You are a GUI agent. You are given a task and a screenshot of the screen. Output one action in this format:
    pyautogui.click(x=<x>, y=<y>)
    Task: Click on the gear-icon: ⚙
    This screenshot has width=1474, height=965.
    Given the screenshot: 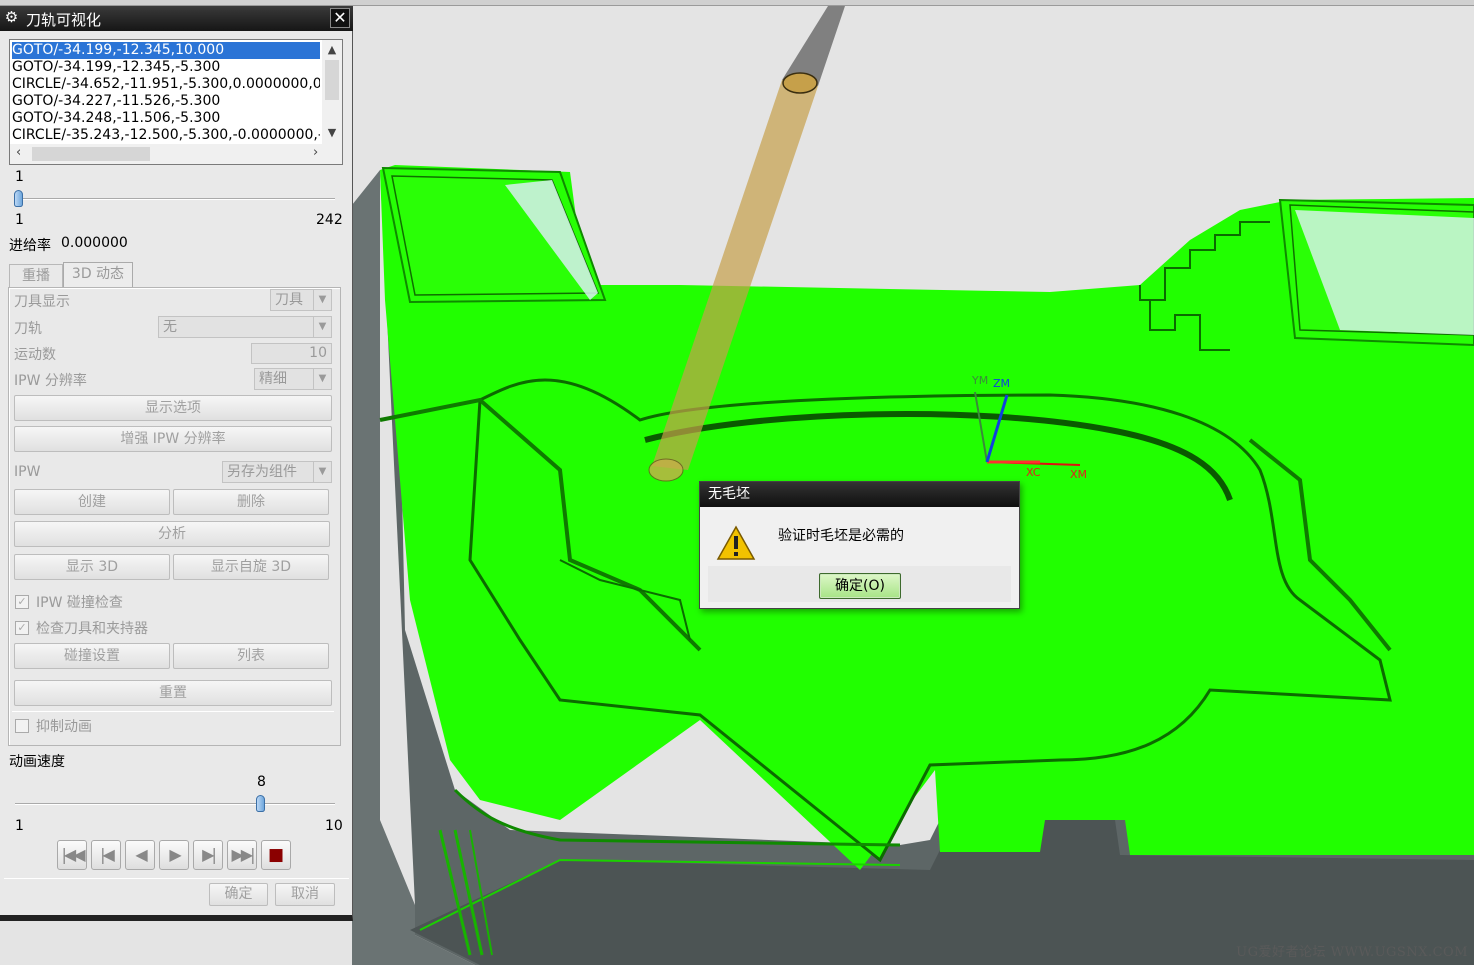 What is the action you would take?
    pyautogui.click(x=11, y=17)
    